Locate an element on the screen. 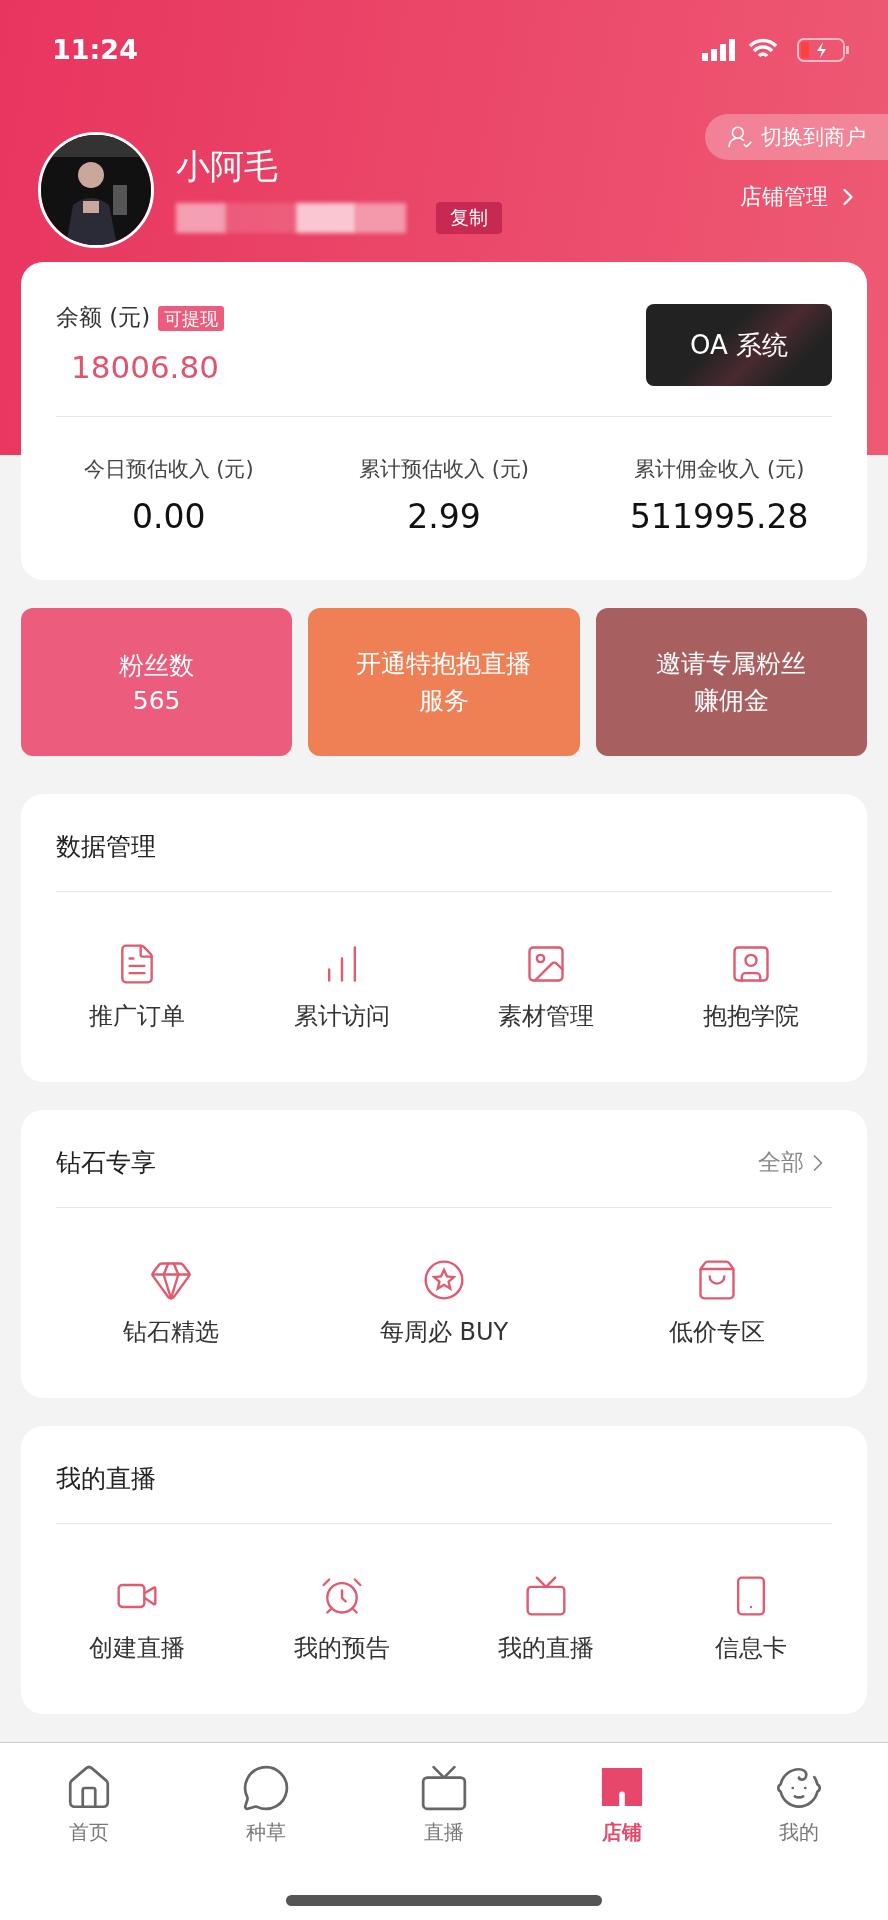 Image resolution: width=888 pixels, height=1920 pixels. tab-item: 种草 is located at coordinates (266, 1831).